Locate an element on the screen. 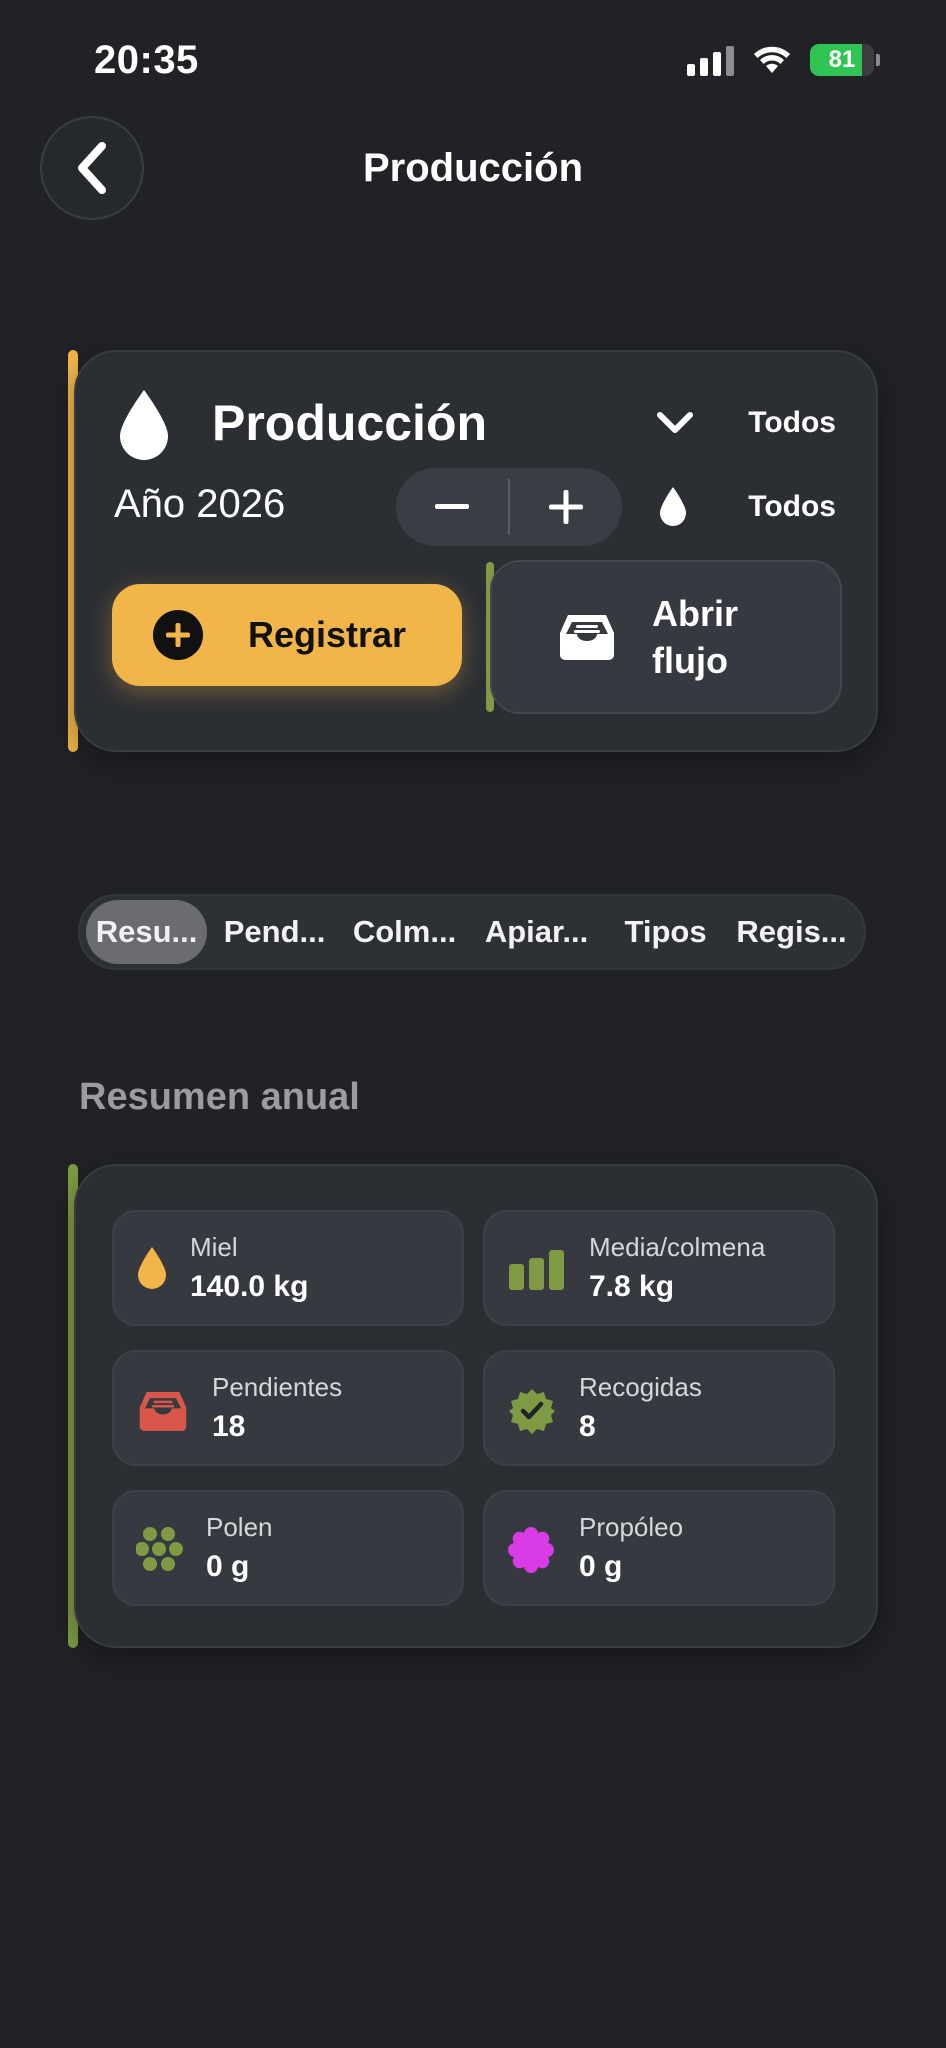  section-title: Resumen anual is located at coordinates (219, 1097).